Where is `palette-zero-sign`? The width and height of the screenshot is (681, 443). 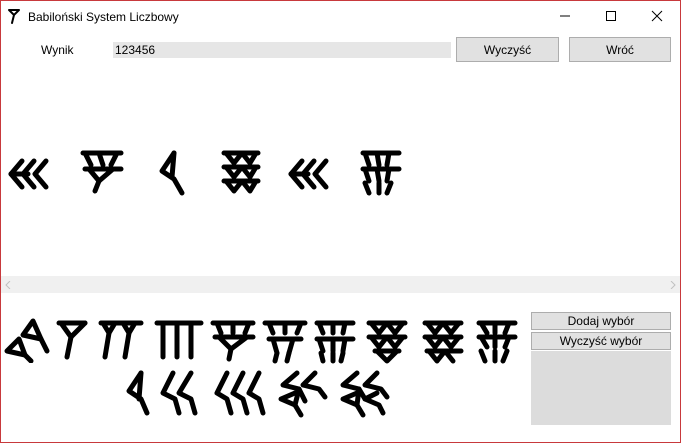
palette-zero-sign is located at coordinates (27, 340).